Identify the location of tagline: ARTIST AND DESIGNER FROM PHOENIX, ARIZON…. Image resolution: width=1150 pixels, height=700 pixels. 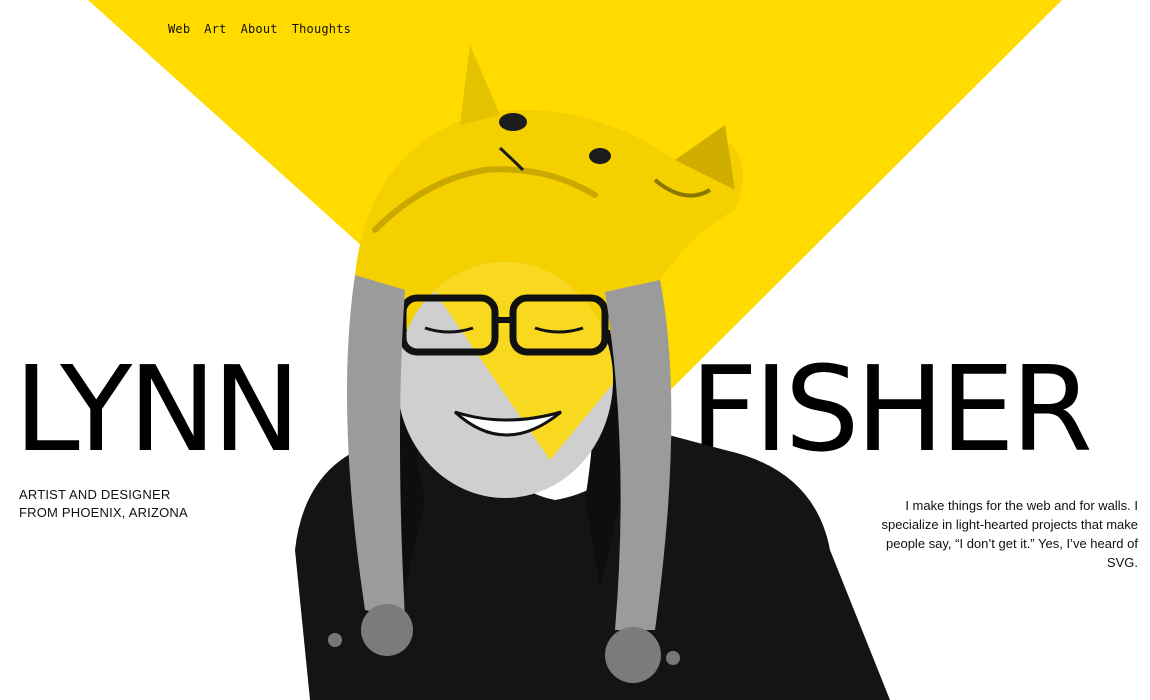
(103, 504).